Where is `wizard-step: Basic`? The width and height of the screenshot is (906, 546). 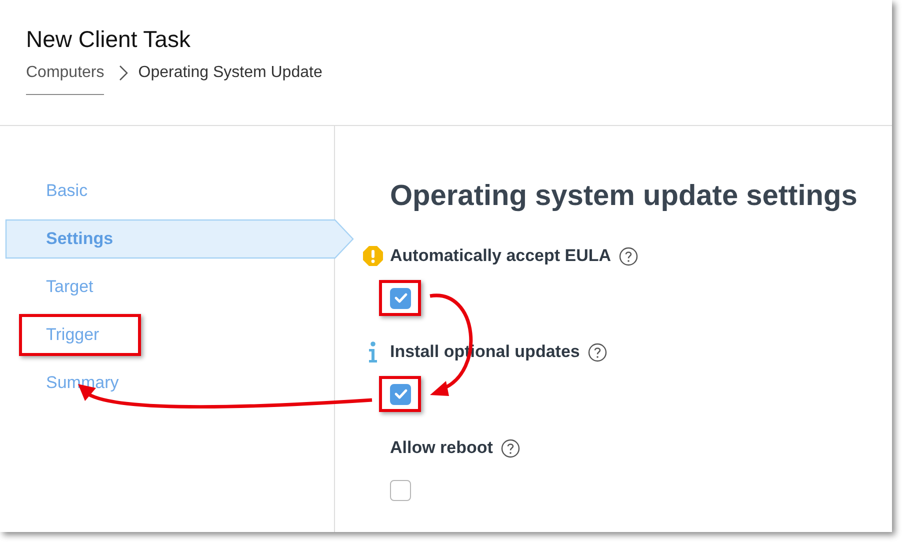
wizard-step: Basic is located at coordinates (167, 191).